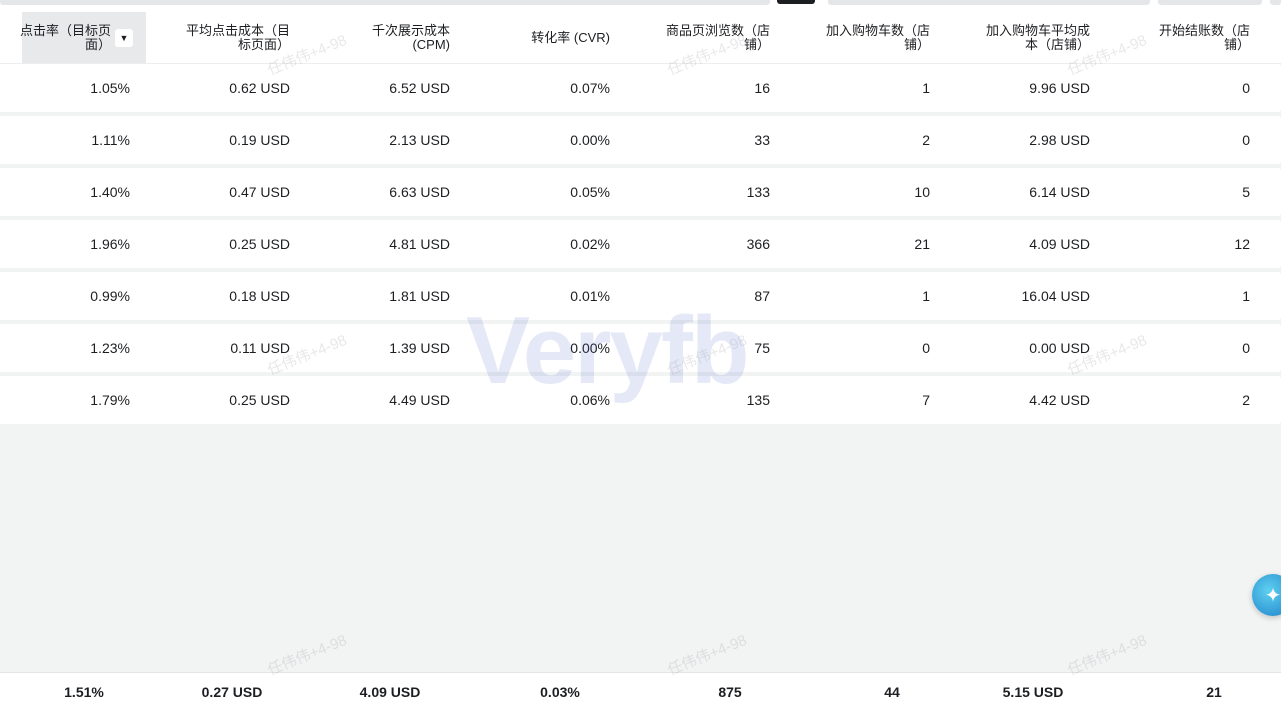 Image resolution: width=1281 pixels, height=710 pixels. Describe the element at coordinates (84, 691) in the screenshot. I see `total-cell: 1.51%` at that location.